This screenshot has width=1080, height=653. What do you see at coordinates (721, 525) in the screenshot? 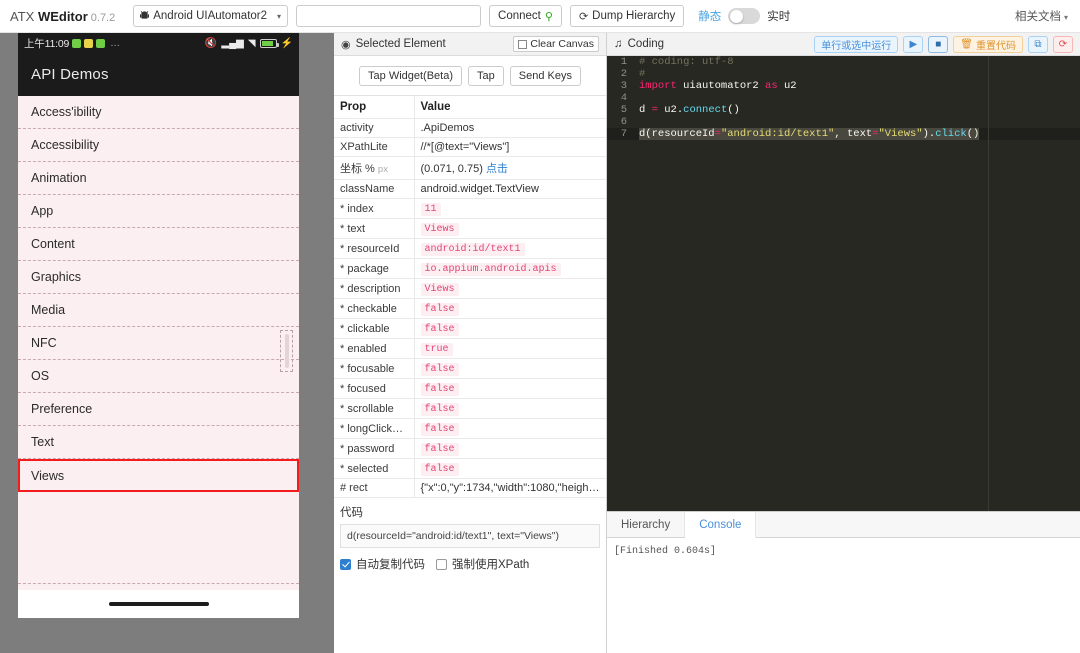
I see `tab-console: Console` at bounding box center [721, 525].